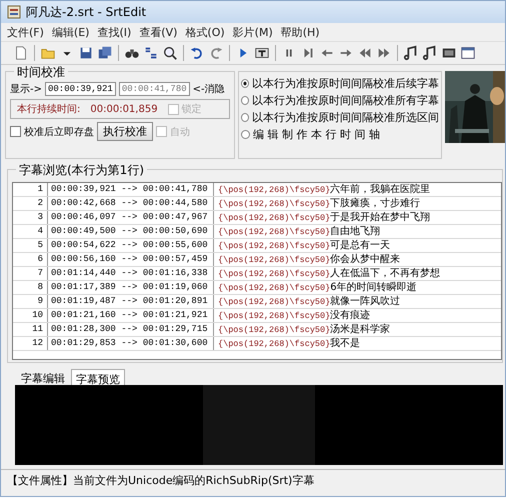  What do you see at coordinates (131, 189) in the screenshot?
I see `table-cell: 00:00:39,921 --> 00:00:41,780` at bounding box center [131, 189].